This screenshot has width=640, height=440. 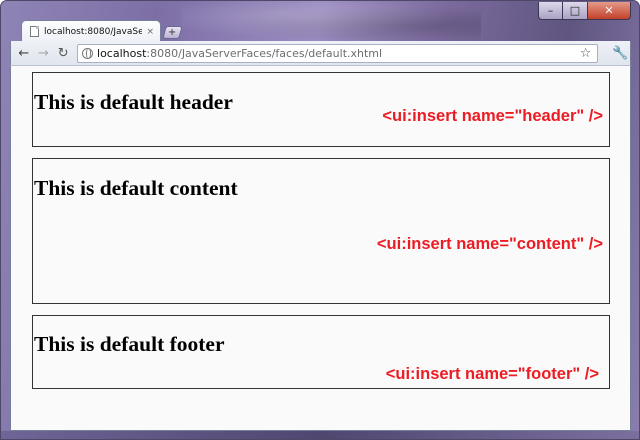 What do you see at coordinates (492, 116) in the screenshot?
I see `header-insert-note: <ui:insert name="header" />` at bounding box center [492, 116].